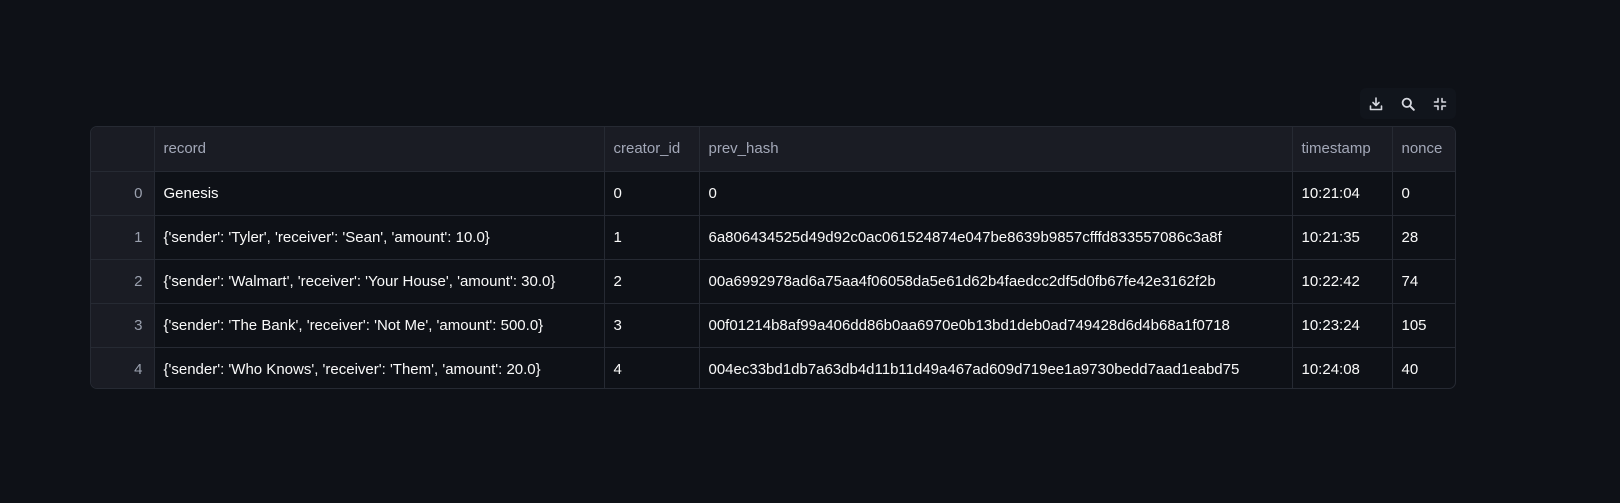 The image size is (1620, 503). I want to click on column-header-prev-hash: prev_hash, so click(996, 149).